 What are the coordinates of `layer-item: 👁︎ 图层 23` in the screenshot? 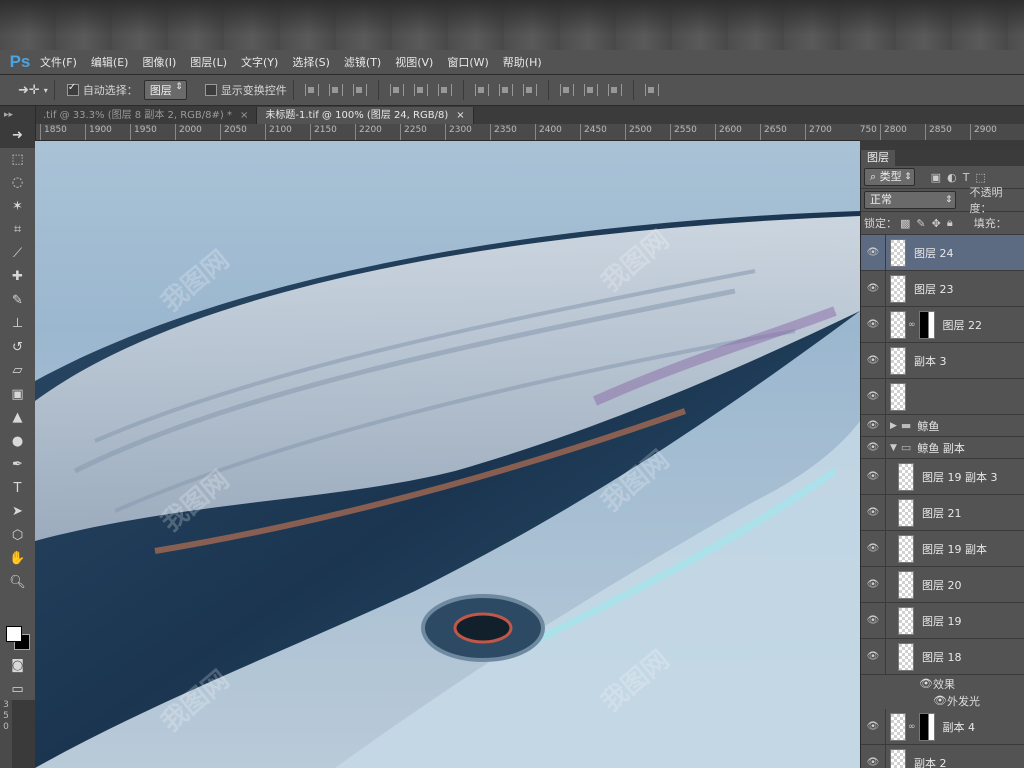 It's located at (942, 289).